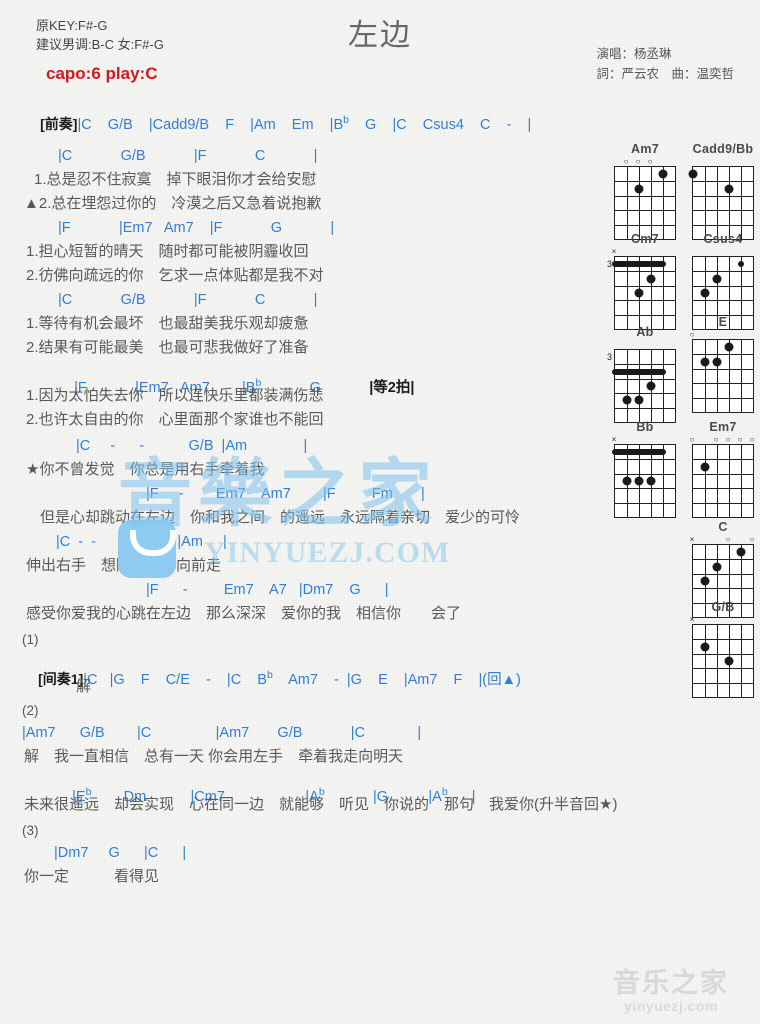 The width and height of the screenshot is (760, 1024). I want to click on chord-diagram-ab: Ab 3, so click(641, 374).